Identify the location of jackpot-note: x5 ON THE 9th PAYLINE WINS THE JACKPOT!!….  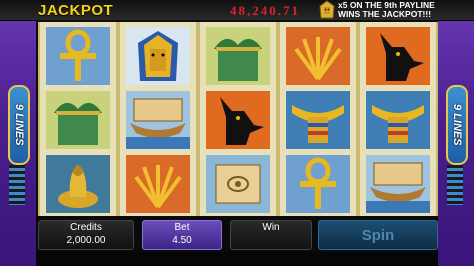
(406, 11).